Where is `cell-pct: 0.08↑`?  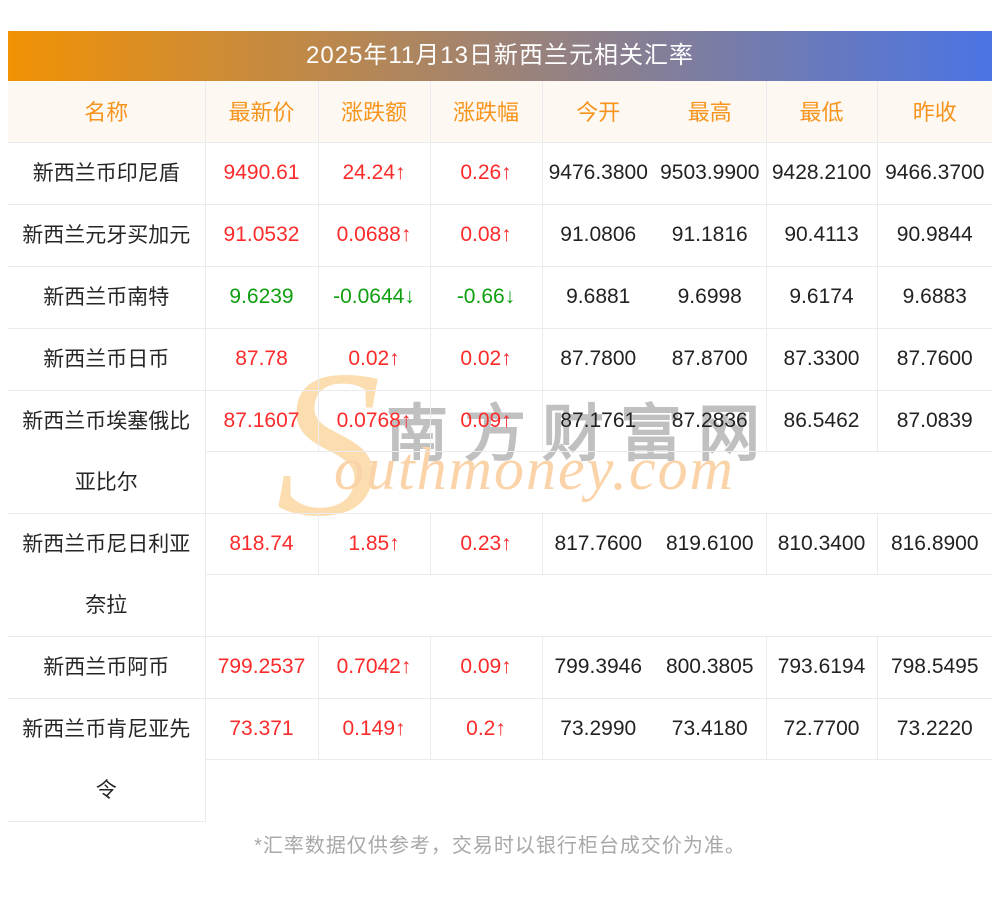 cell-pct: 0.08↑ is located at coordinates (486, 235).